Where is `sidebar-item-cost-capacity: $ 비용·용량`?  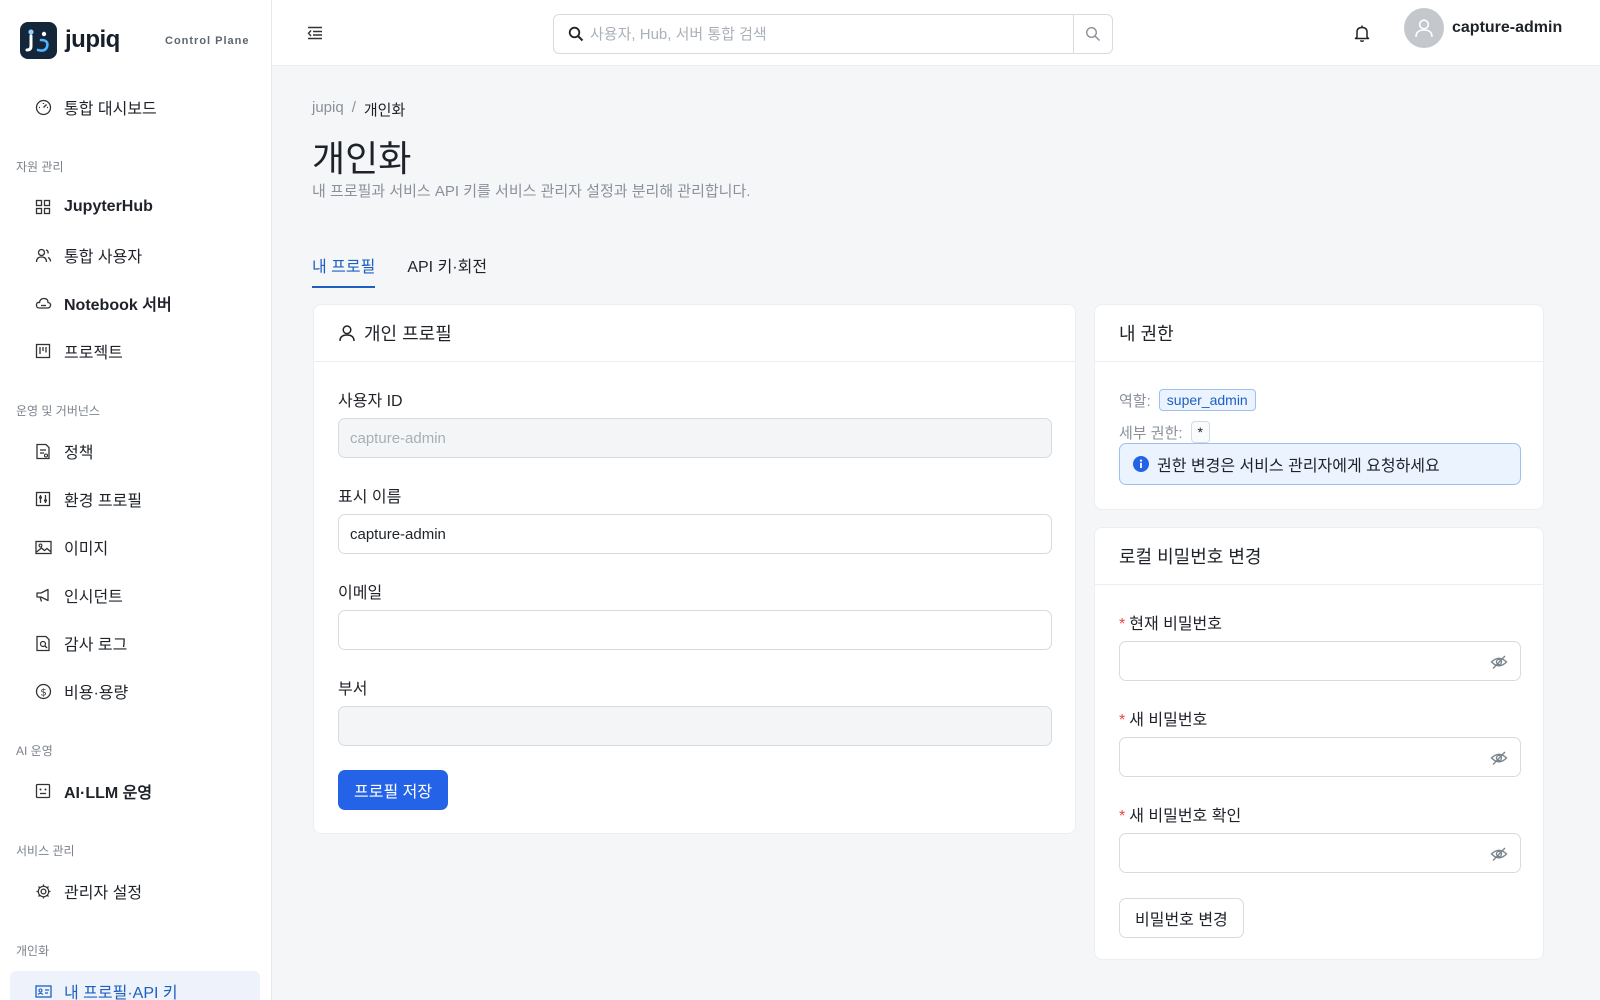
sidebar-item-cost-capacity: $ 비용·용량 is located at coordinates (135, 691).